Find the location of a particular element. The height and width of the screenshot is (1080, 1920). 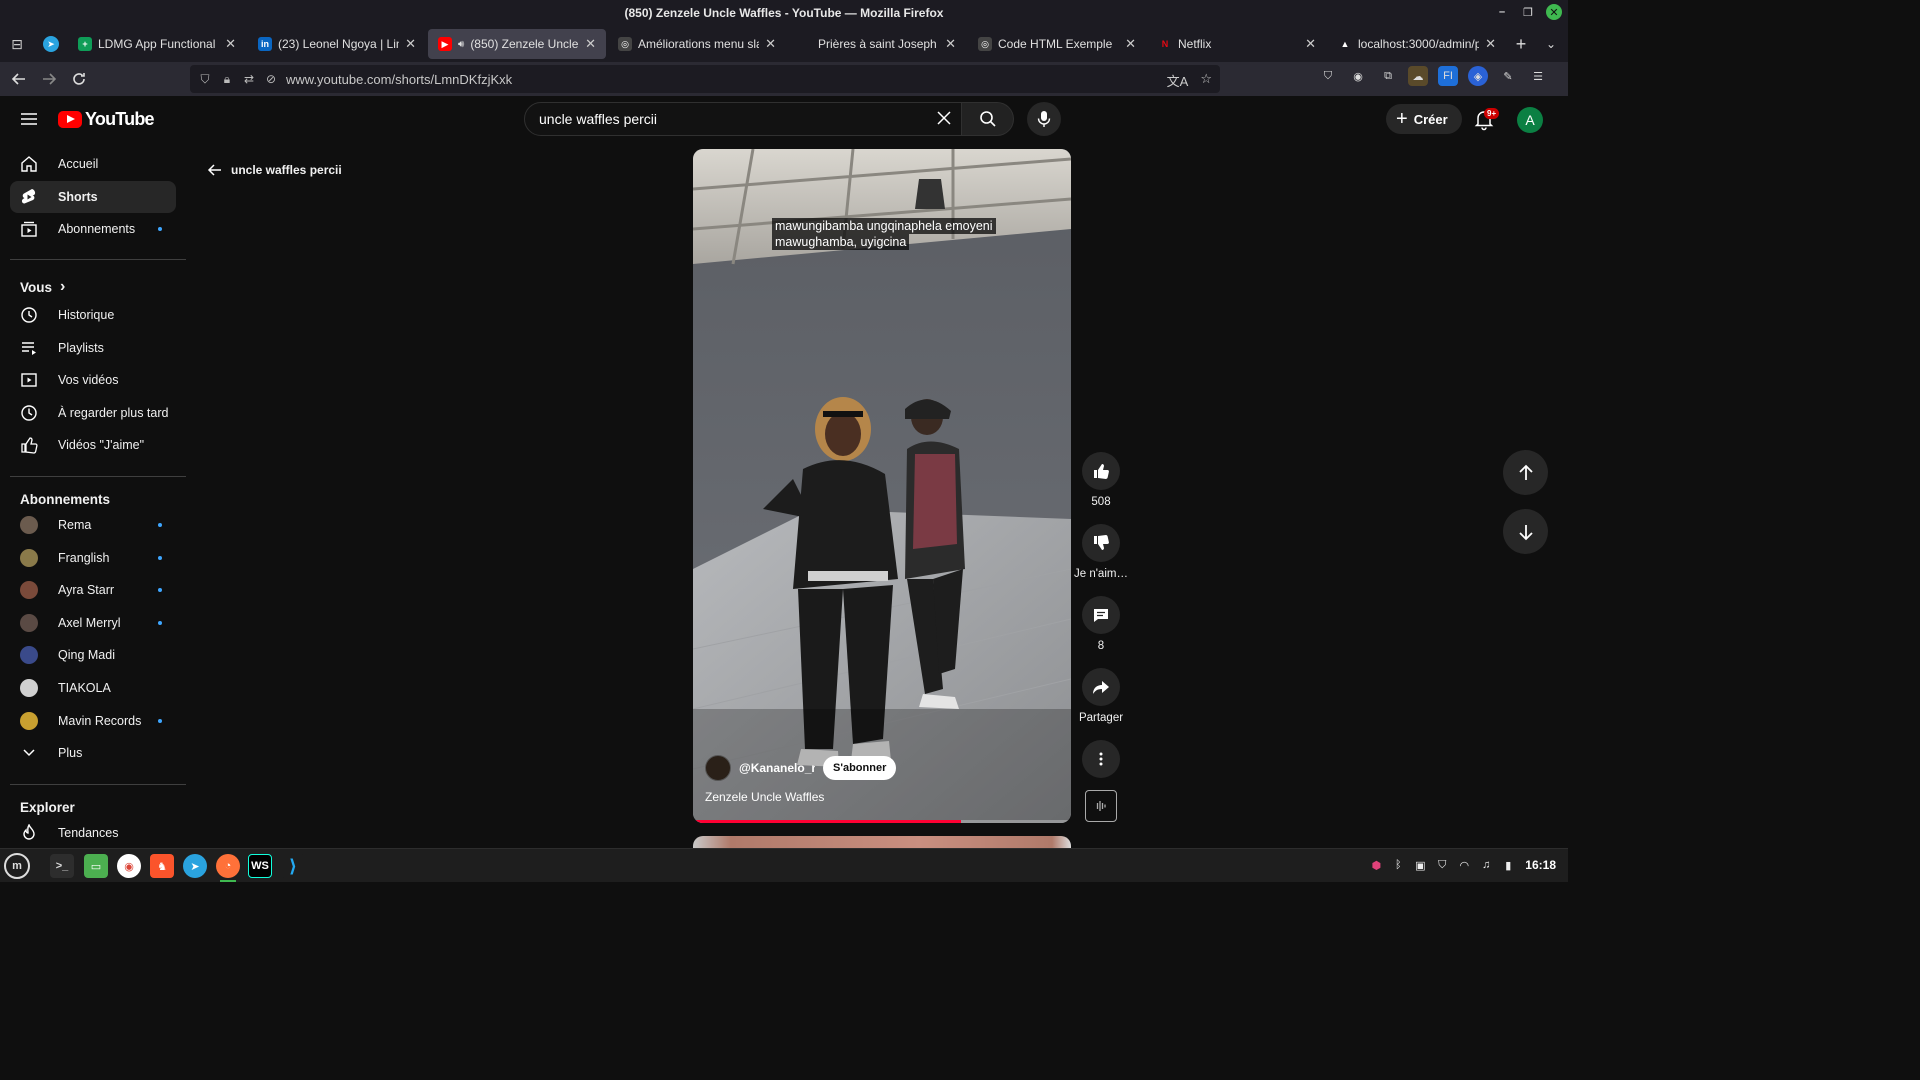

share-button is located at coordinates (1101, 687).